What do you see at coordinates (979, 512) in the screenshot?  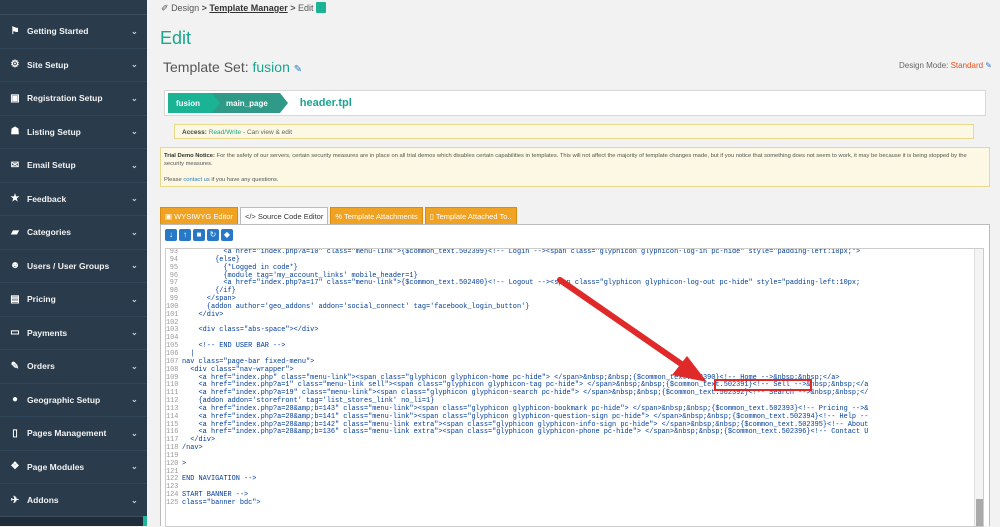 I see `scrollbar-thumb` at bounding box center [979, 512].